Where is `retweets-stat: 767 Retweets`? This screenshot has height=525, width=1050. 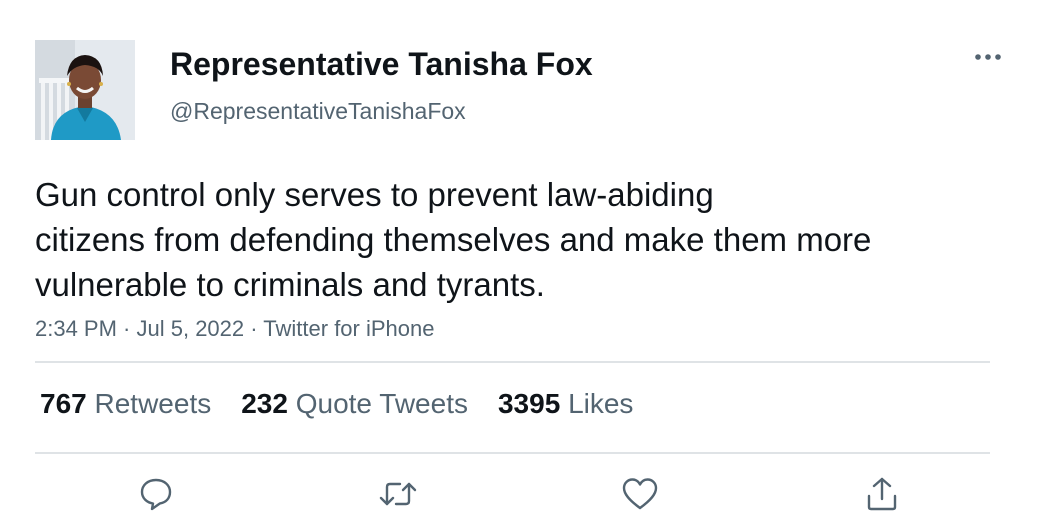 retweets-stat: 767 Retweets is located at coordinates (125, 404).